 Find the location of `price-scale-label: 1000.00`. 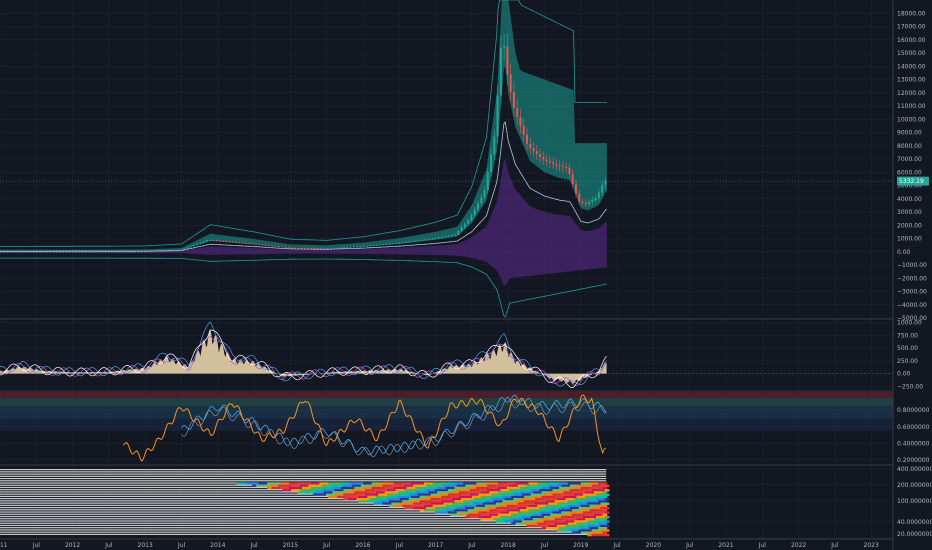

price-scale-label: 1000.00 is located at coordinates (909, 323).